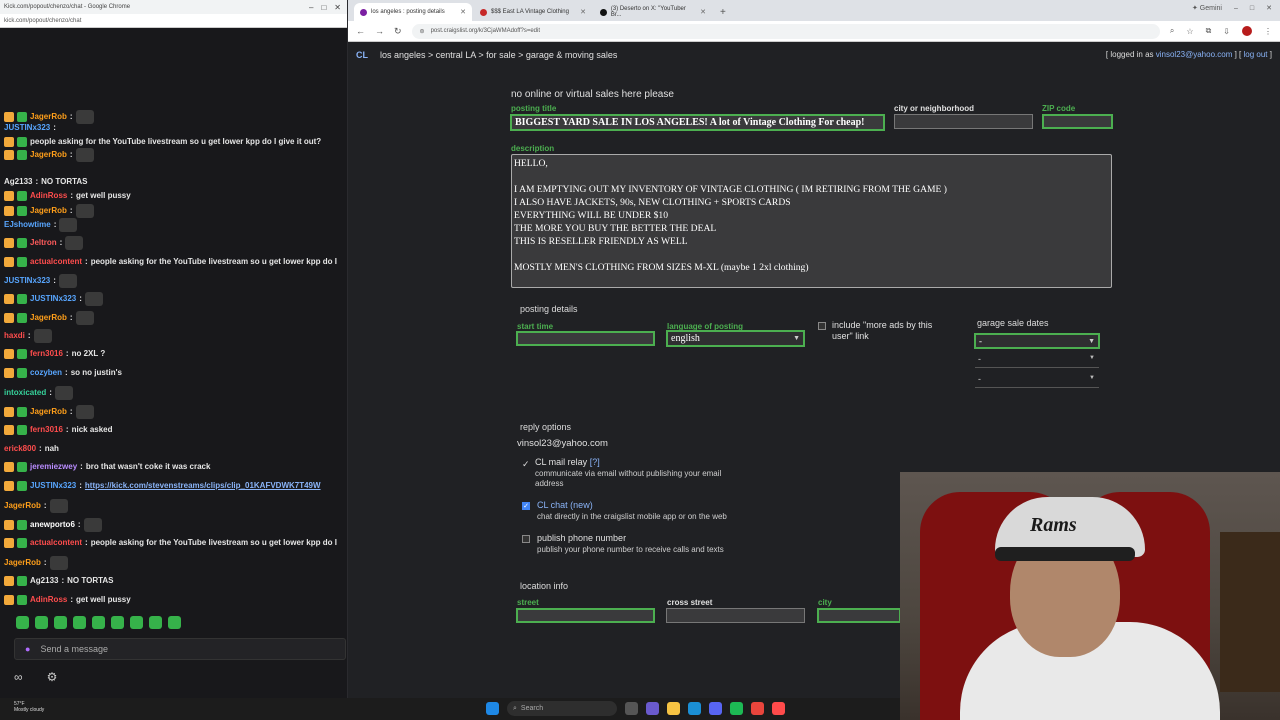  I want to click on cross-street-input, so click(735, 615).